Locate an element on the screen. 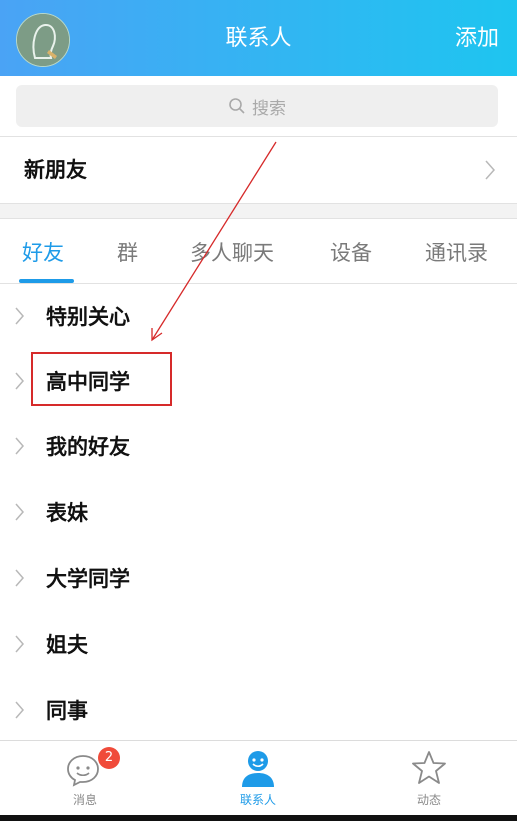 The image size is (517, 821). group-row: 大学同学 is located at coordinates (258, 579).